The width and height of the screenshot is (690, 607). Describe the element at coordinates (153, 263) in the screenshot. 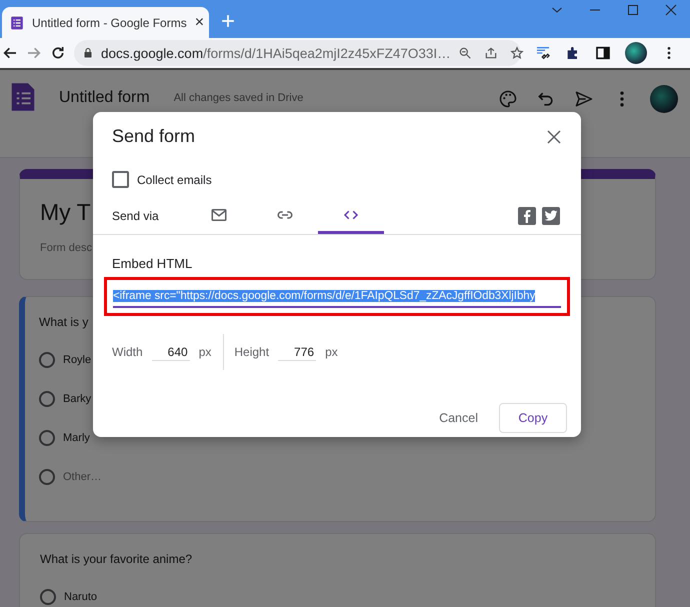

I see `section-title: Embed HTML` at that location.